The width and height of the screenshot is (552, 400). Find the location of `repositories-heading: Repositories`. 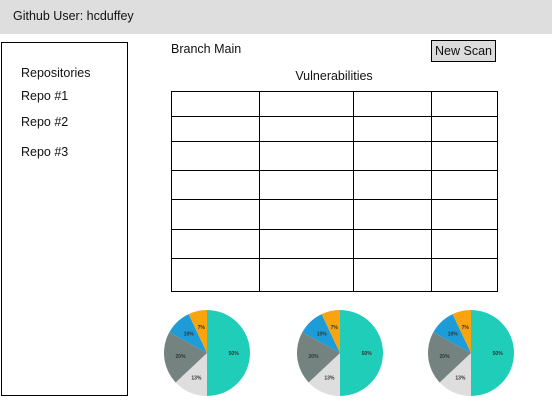

repositories-heading: Repositories is located at coordinates (56, 73).